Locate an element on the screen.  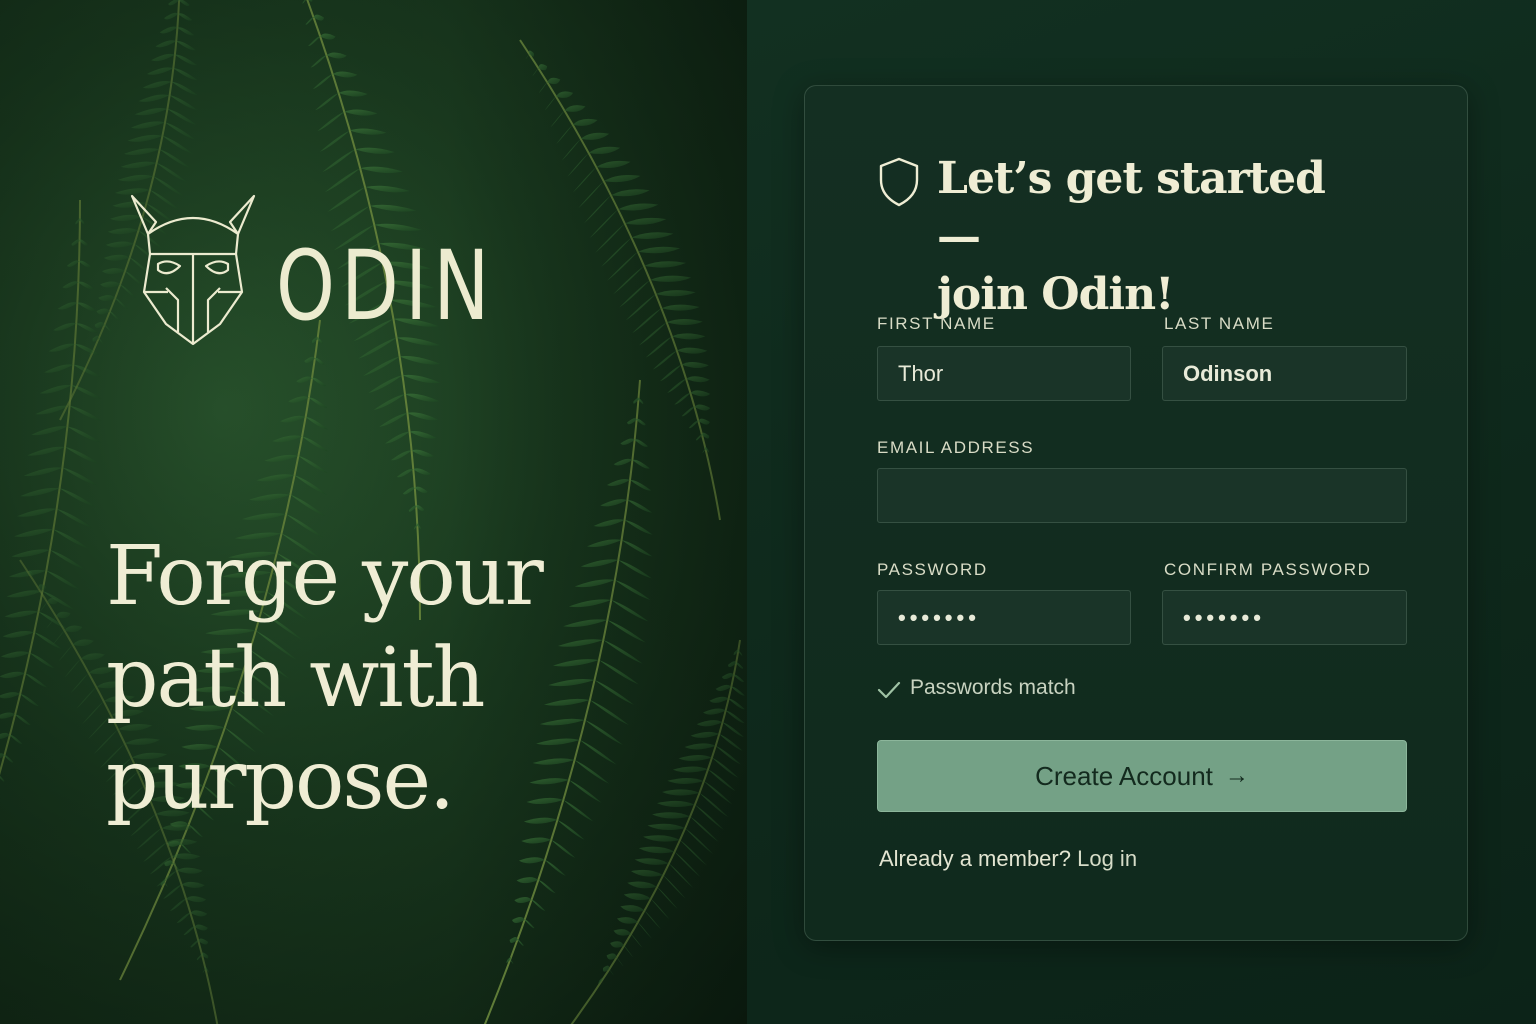
login-prompt: Already a member? Log in is located at coordinates (1008, 859).